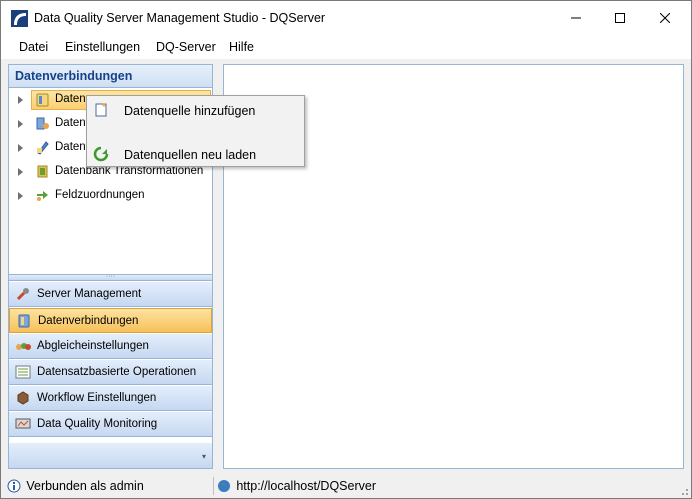 This screenshot has height=499, width=692. I want to click on reload-icon, so click(101, 154).